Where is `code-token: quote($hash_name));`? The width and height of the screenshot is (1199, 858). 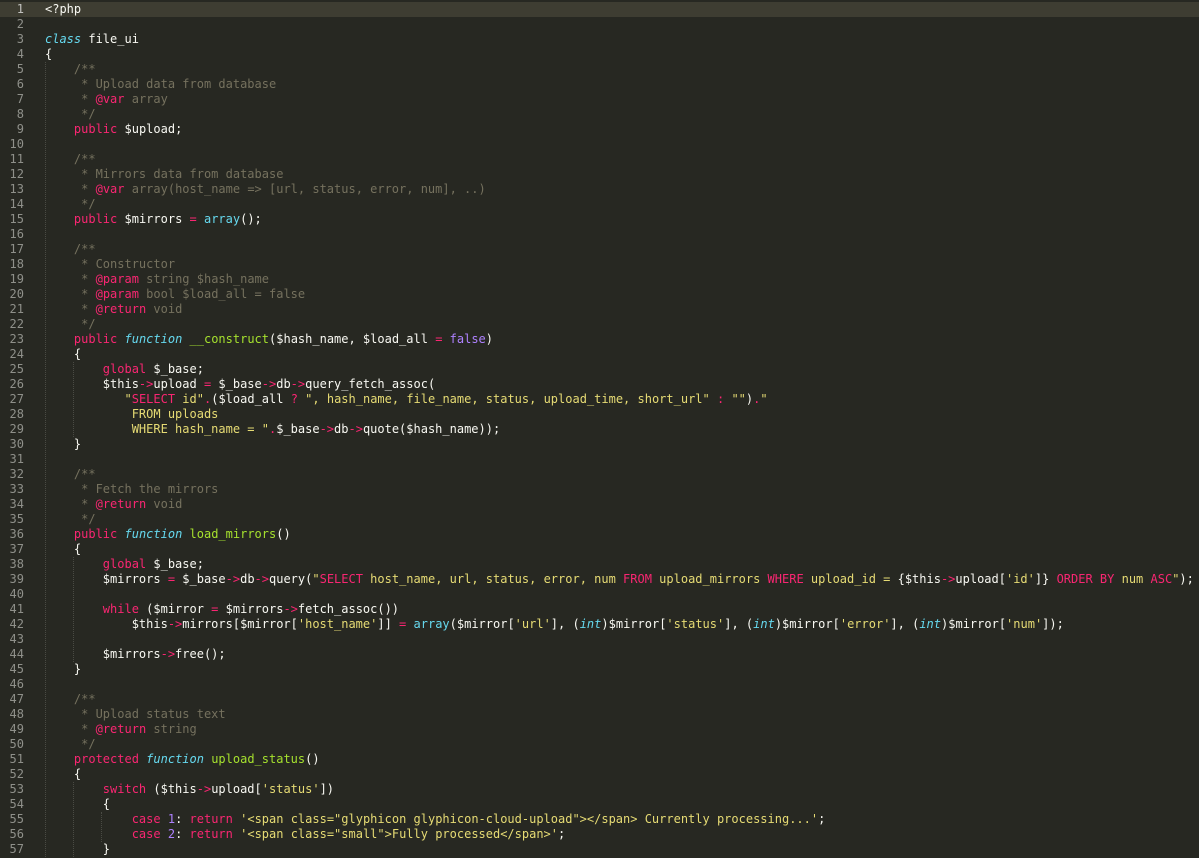
code-token: quote($hash_name)); is located at coordinates (431, 429).